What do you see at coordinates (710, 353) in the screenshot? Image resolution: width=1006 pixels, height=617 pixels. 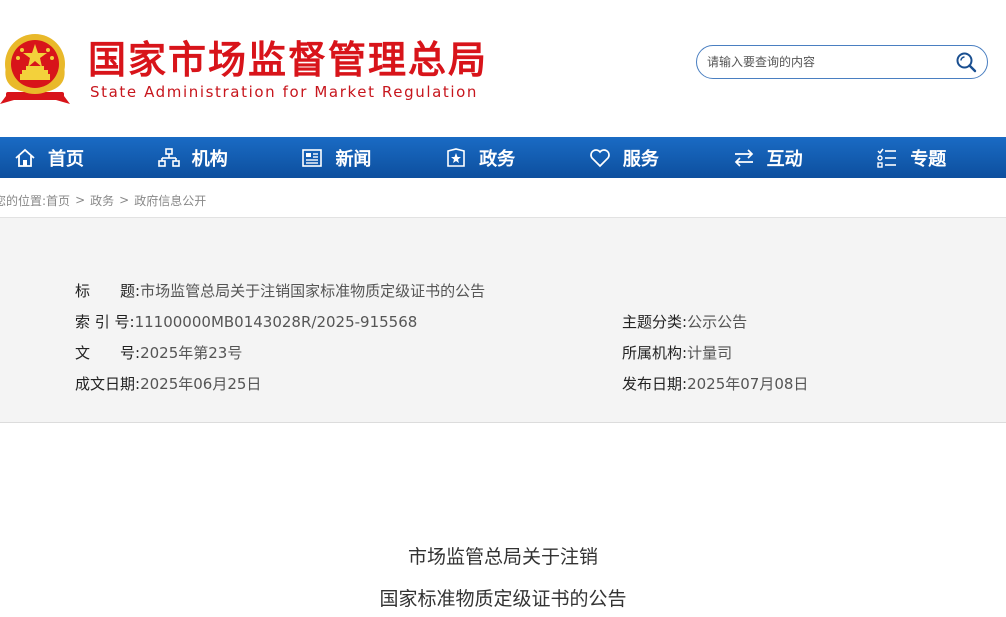 I see `meta-agency-value: 计量司` at bounding box center [710, 353].